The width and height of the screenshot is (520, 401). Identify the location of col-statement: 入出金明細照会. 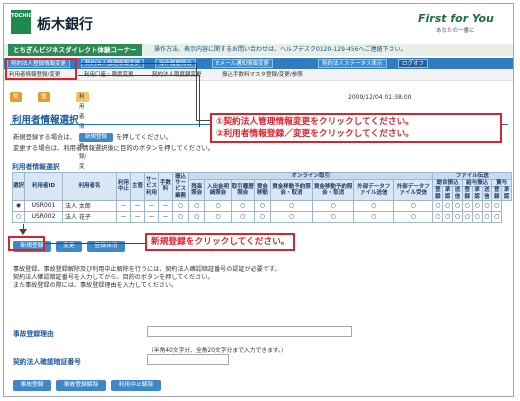
(218, 190).